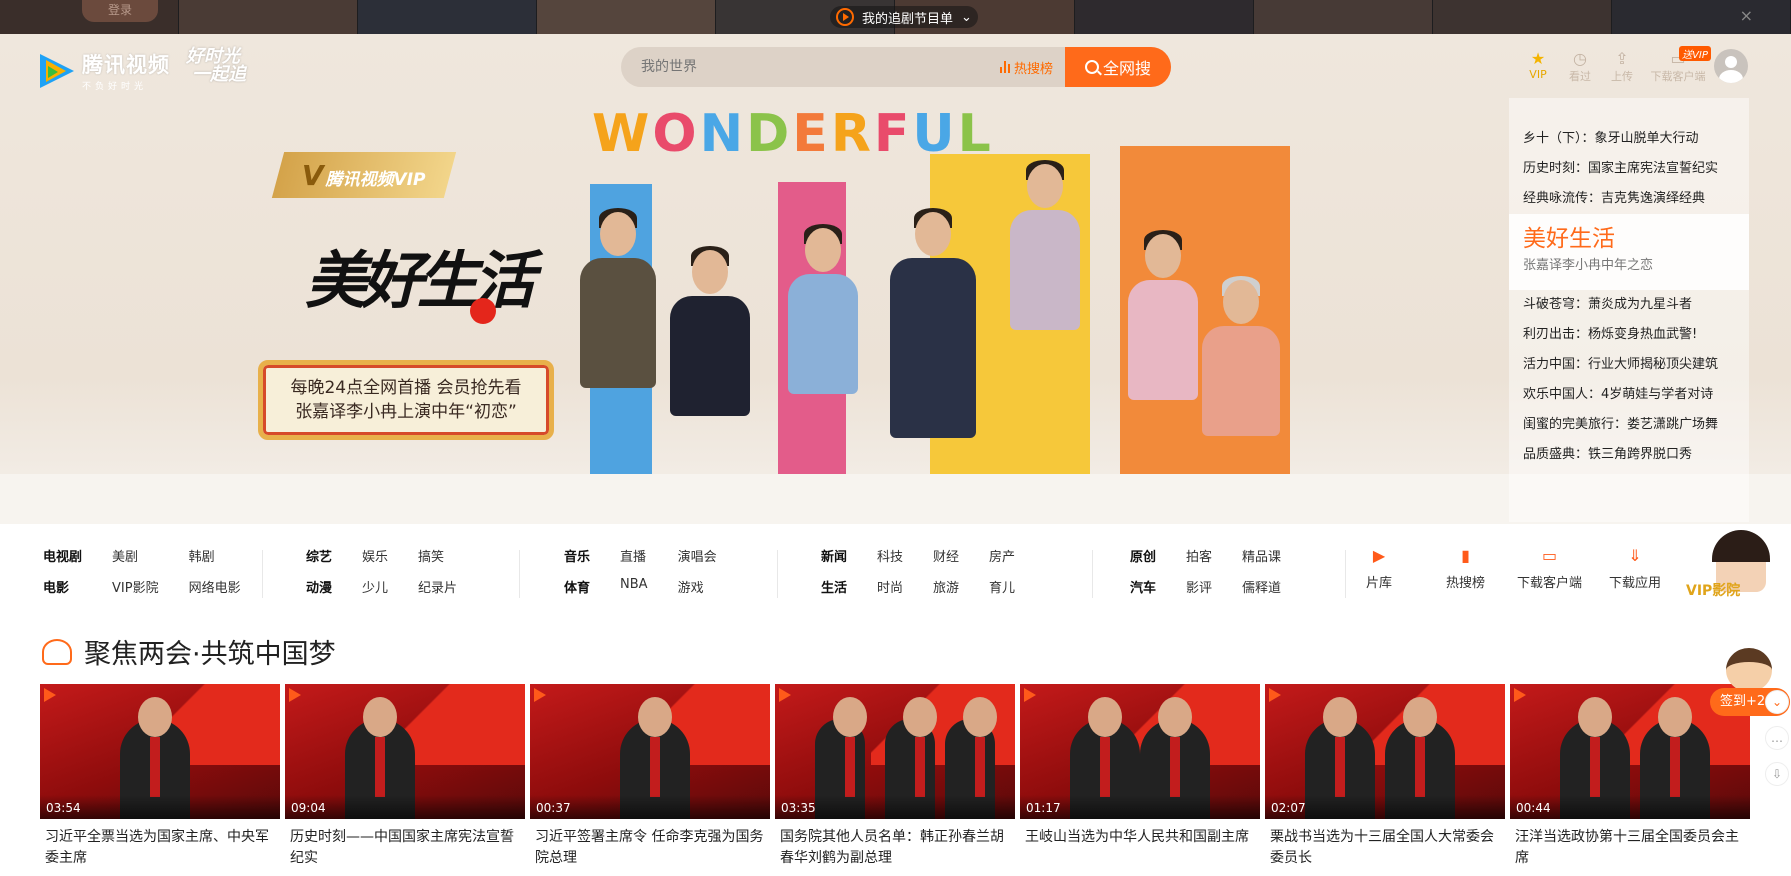  What do you see at coordinates (1635, 555) in the screenshot?
I see `download-icon: ⇓` at bounding box center [1635, 555].